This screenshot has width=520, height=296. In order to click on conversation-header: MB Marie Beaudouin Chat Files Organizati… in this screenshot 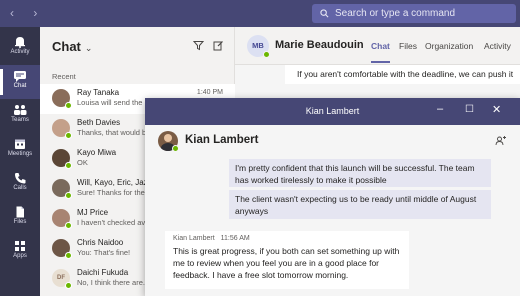, I will do `click(377, 46)`.